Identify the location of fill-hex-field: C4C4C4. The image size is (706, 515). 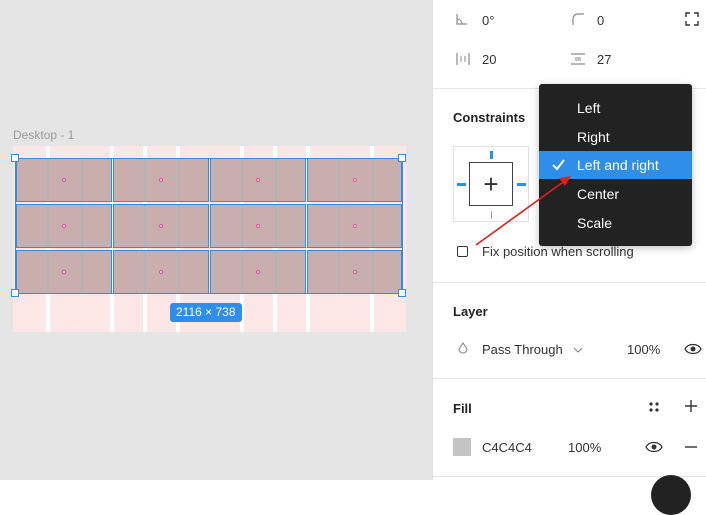
(507, 447).